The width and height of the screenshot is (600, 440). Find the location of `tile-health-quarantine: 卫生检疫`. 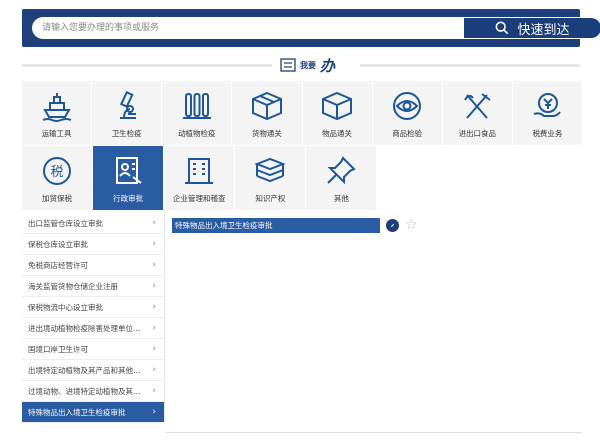

tile-health-quarantine: 卫生检疫 is located at coordinates (127, 113).